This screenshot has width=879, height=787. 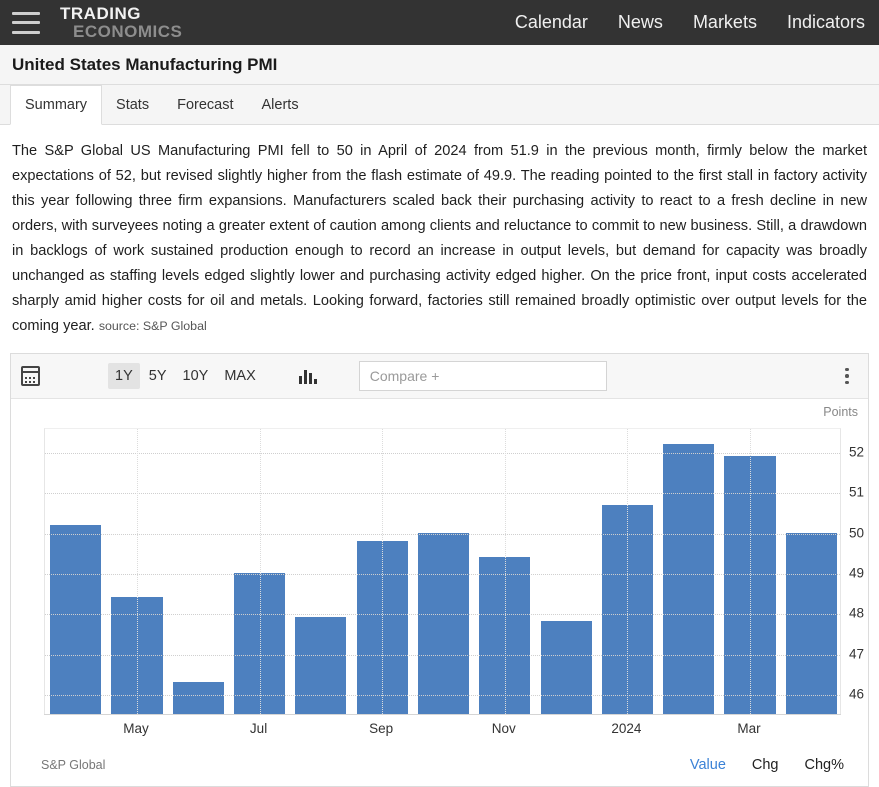 What do you see at coordinates (857, 654) in the screenshot?
I see `chart-y-tick-label: 47` at bounding box center [857, 654].